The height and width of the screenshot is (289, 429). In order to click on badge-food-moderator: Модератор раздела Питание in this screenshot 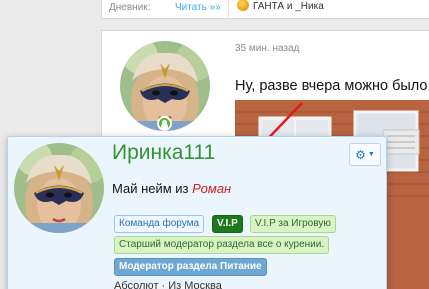, I will do `click(190, 267)`.